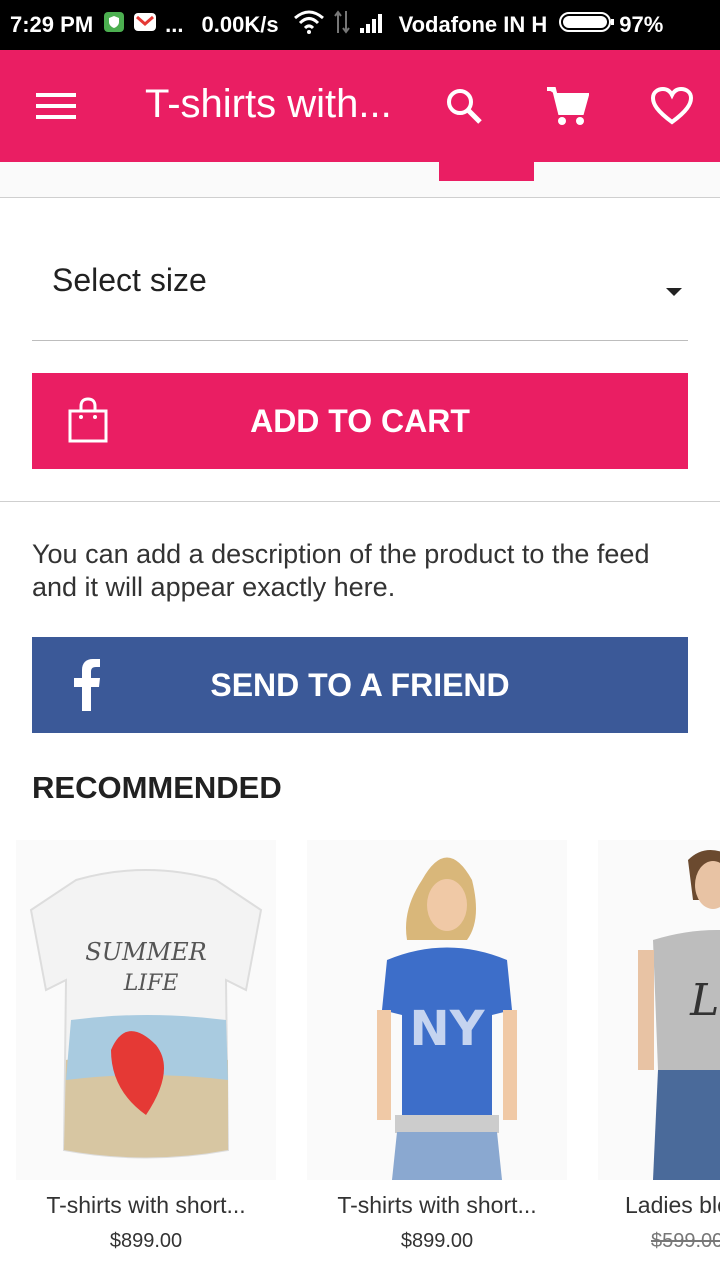 Image resolution: width=720 pixels, height=1280 pixels. I want to click on status-time: 7:29 PM, so click(52, 24).